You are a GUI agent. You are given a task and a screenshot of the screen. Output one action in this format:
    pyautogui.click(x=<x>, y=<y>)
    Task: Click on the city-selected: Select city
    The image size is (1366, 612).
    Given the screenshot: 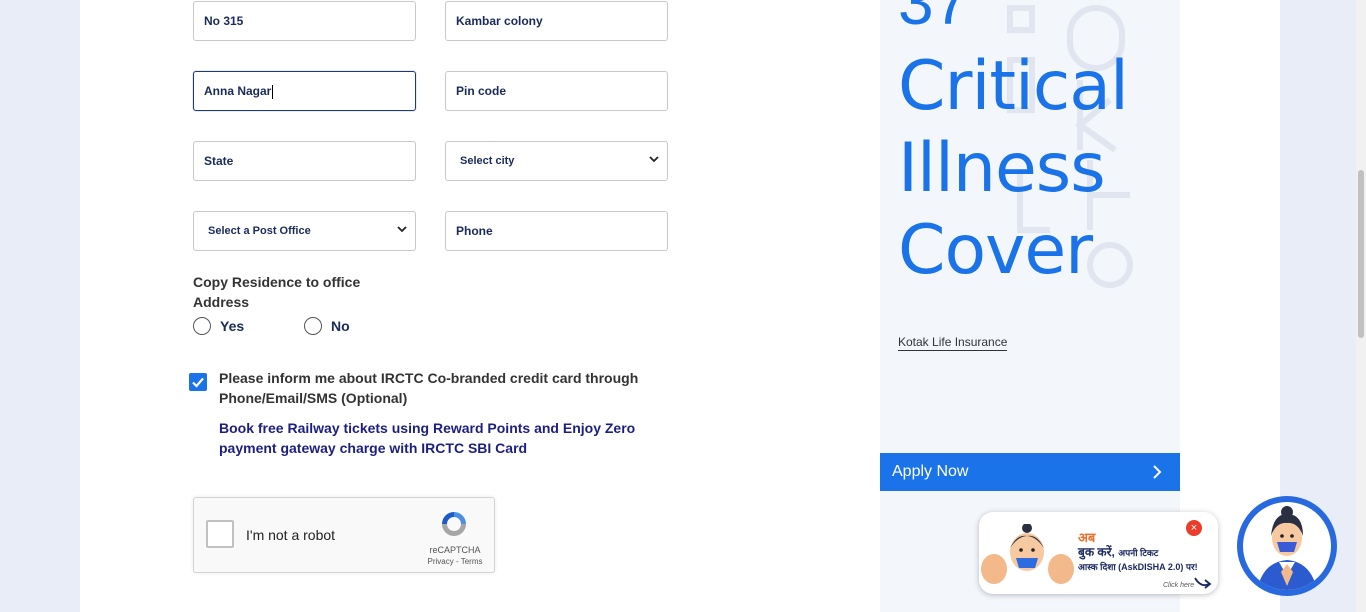 What is the action you would take?
    pyautogui.click(x=487, y=161)
    